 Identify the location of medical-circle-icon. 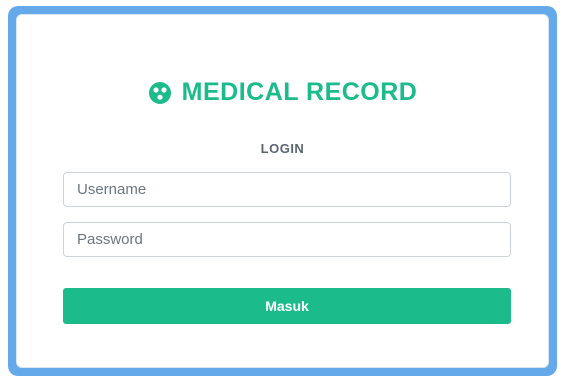
(160, 93).